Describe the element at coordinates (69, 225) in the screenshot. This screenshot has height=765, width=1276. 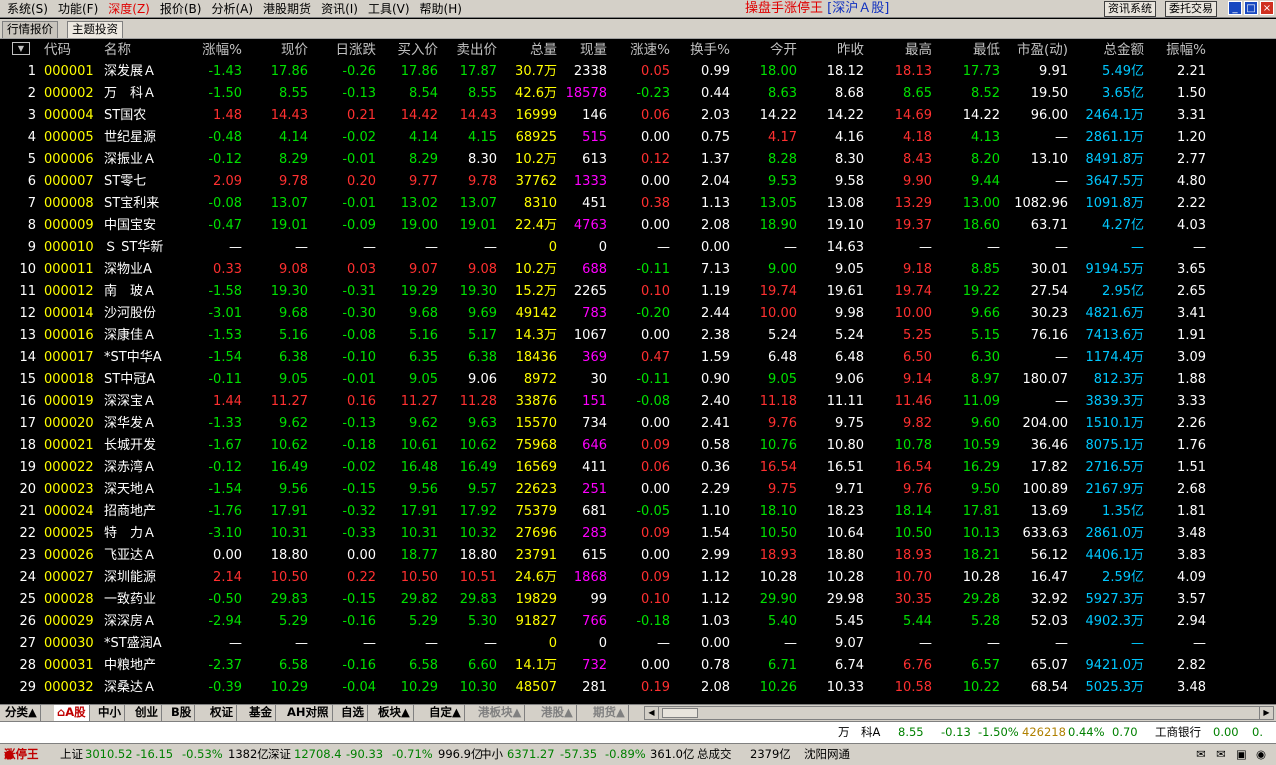
I see `cell-code: 000009` at that location.